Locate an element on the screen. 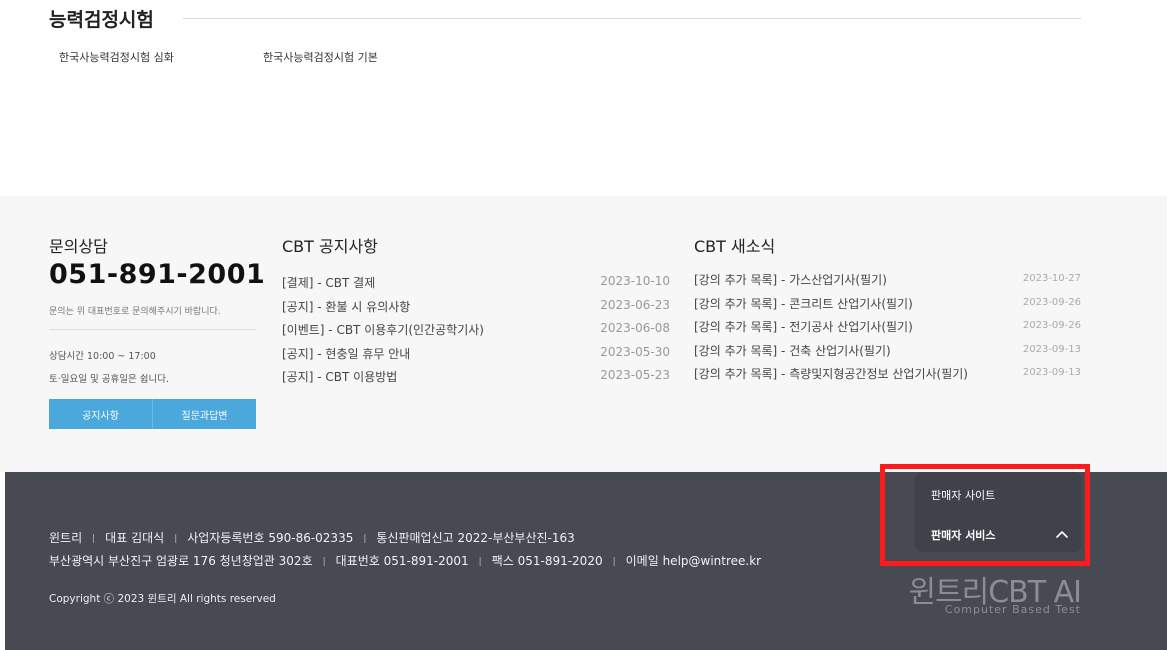 The width and height of the screenshot is (1167, 650). notice-text: [공지] - 현충일 휴무 안내 is located at coordinates (346, 353).